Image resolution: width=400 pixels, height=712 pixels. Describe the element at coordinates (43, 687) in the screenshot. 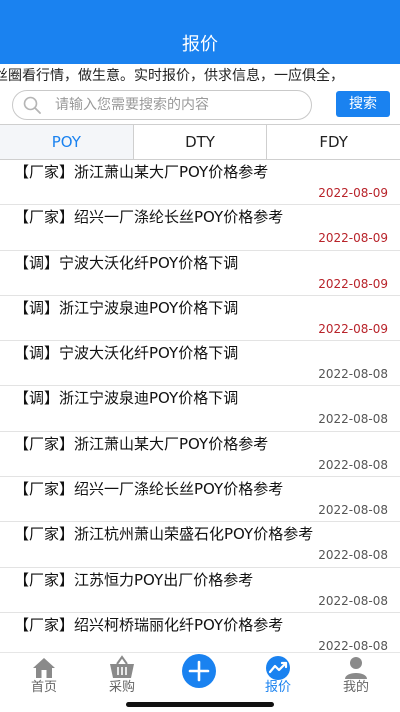

I see `tabbar-home-label: 首页` at that location.